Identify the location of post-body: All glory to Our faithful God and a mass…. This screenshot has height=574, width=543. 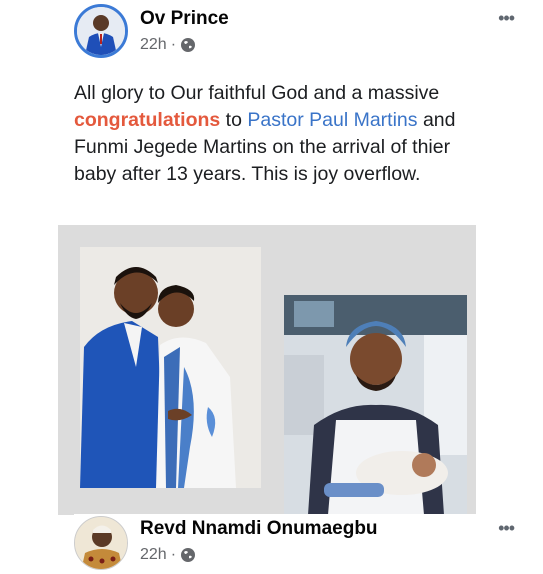
(284, 134).